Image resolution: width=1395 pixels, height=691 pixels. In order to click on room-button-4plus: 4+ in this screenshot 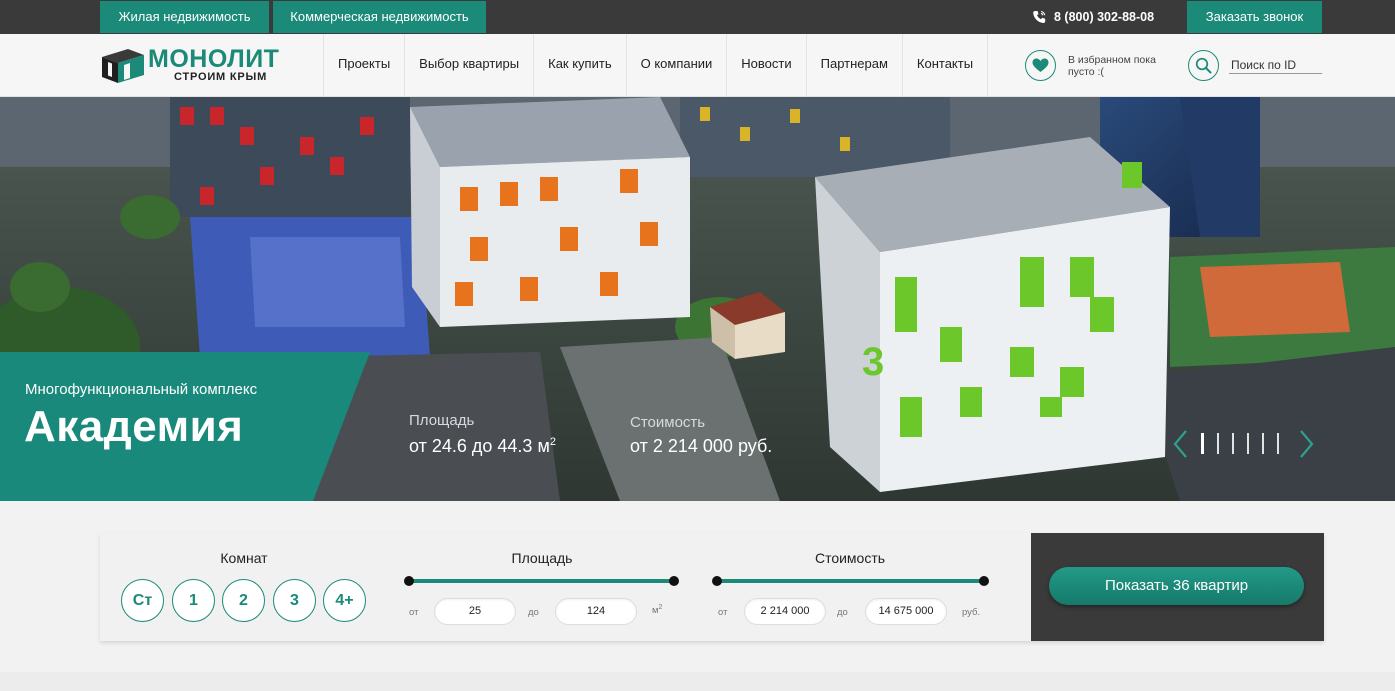, I will do `click(344, 600)`.